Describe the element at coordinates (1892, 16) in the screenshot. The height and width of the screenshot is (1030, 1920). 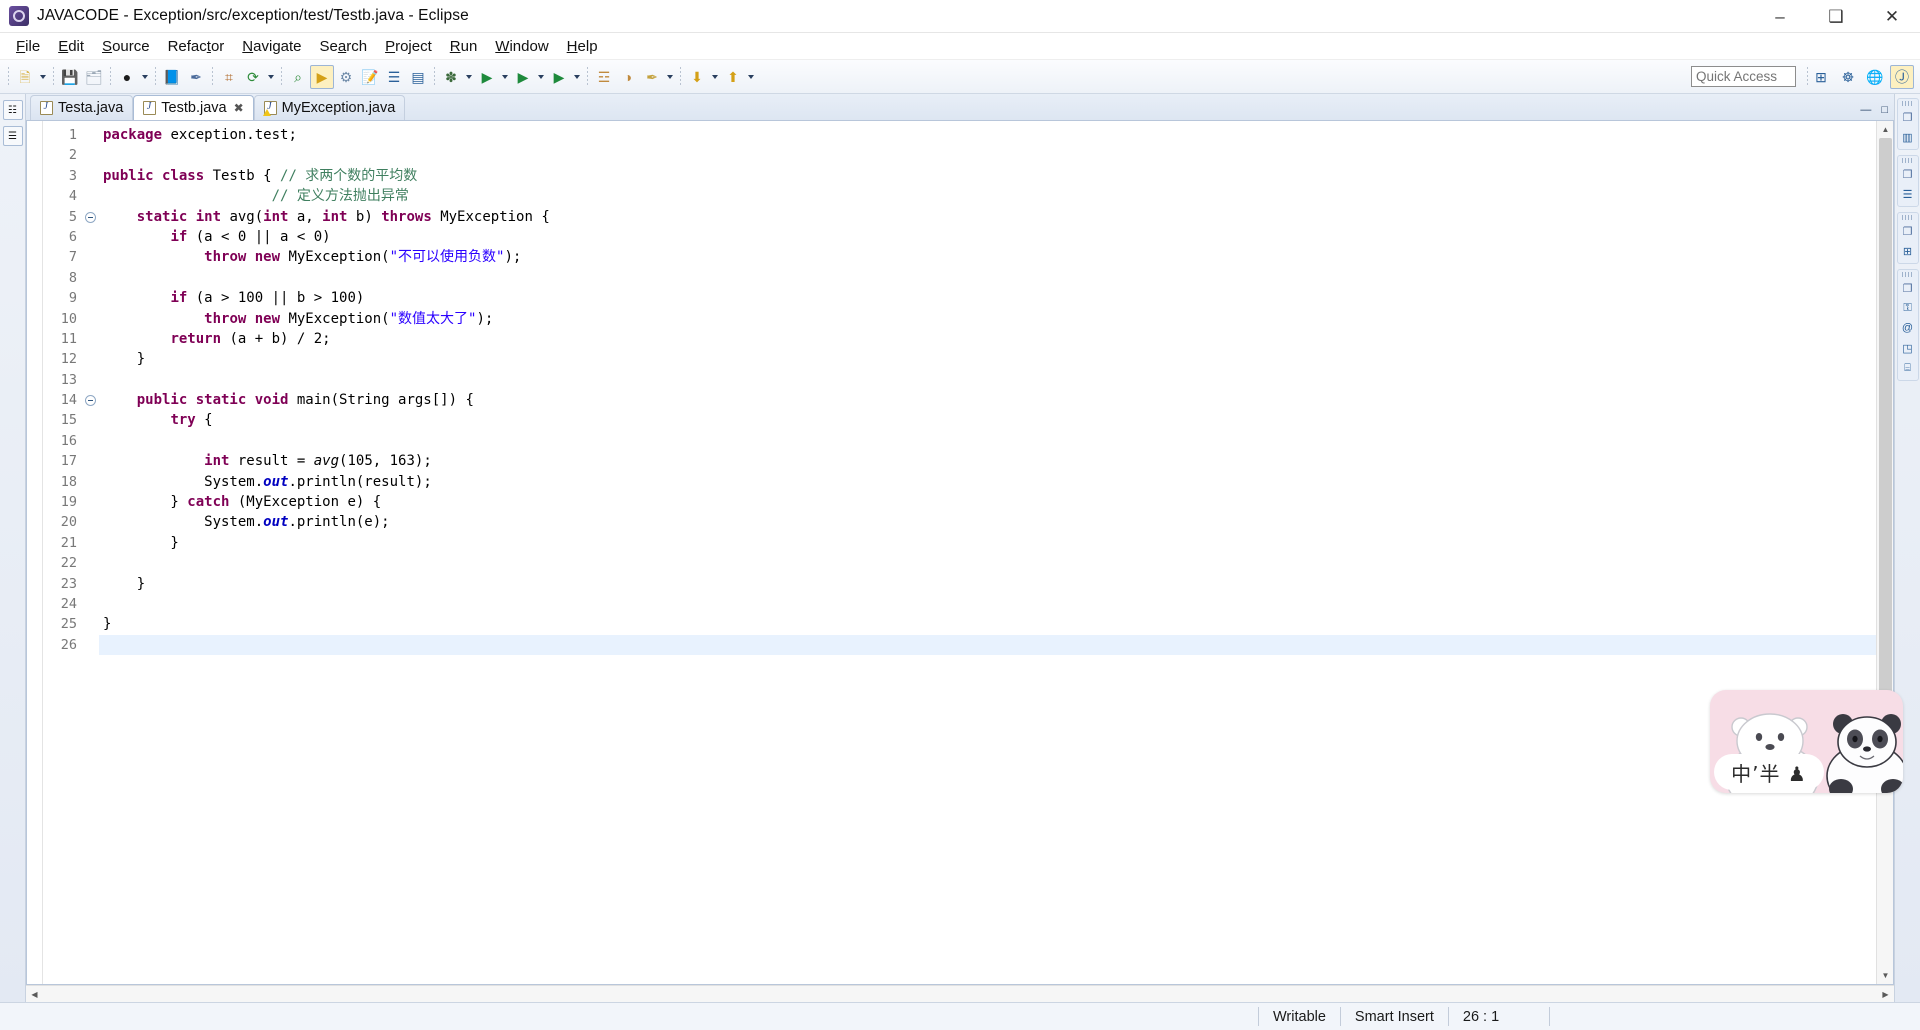
I see `close-button: ✕` at that location.